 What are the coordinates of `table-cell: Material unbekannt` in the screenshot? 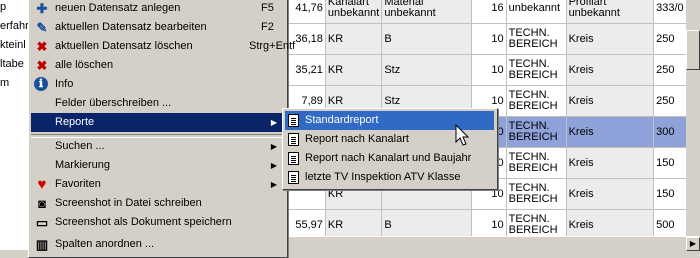 It's located at (426, 12).